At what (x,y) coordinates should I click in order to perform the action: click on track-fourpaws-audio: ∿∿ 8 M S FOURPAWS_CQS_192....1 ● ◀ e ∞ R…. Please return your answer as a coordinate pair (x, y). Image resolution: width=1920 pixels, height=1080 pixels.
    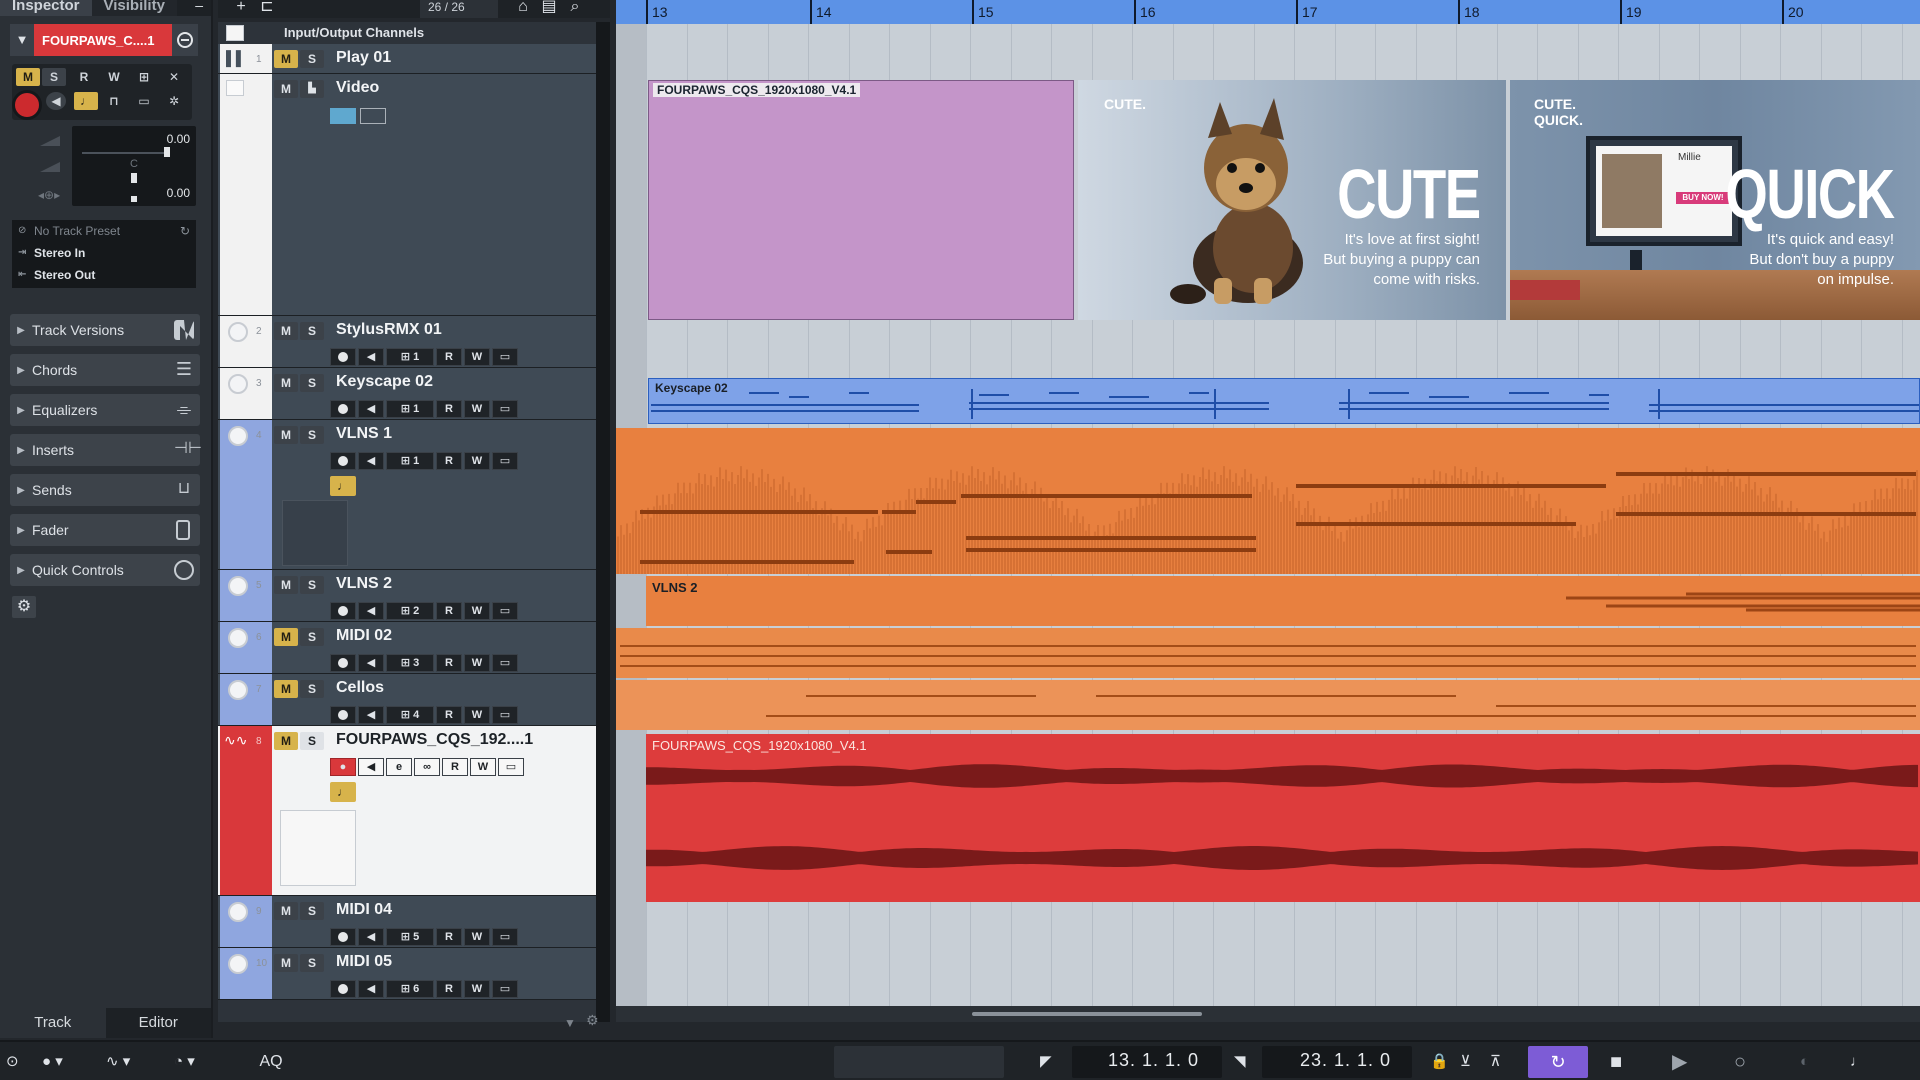
    Looking at the image, I should click on (414, 811).